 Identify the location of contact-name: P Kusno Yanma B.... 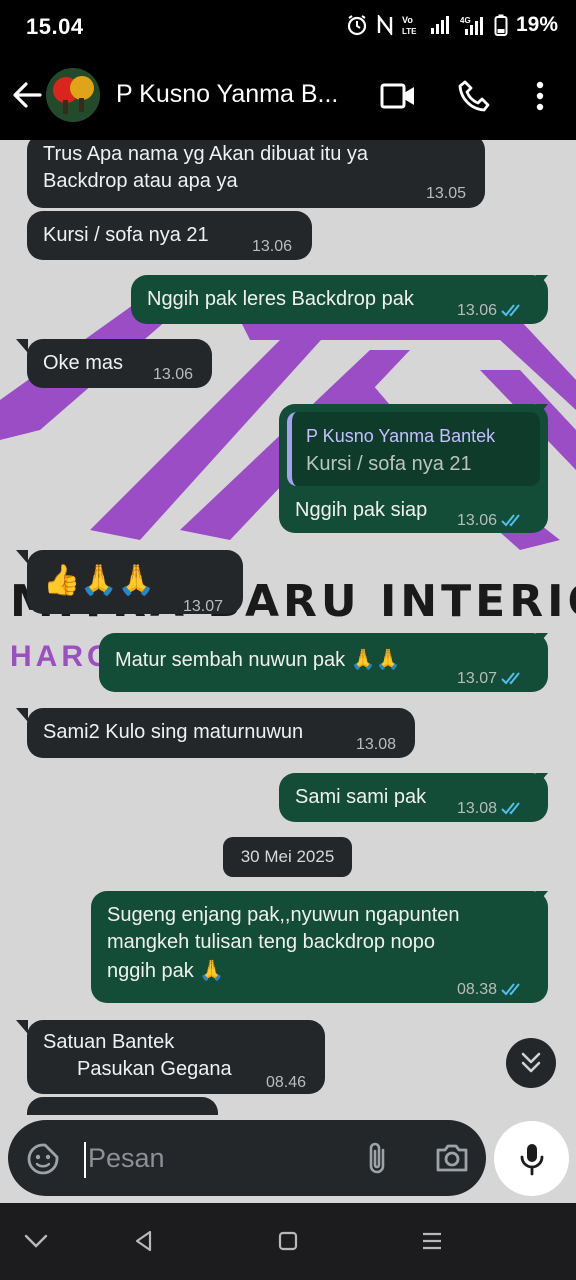
(227, 94).